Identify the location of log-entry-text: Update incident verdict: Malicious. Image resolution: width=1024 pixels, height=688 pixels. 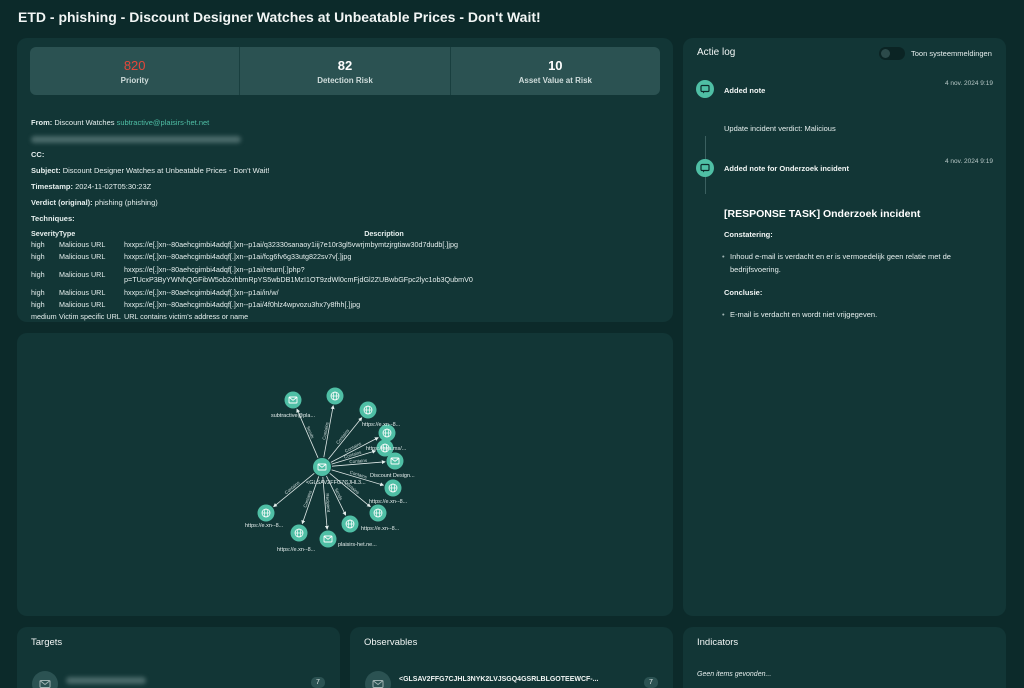
(780, 128).